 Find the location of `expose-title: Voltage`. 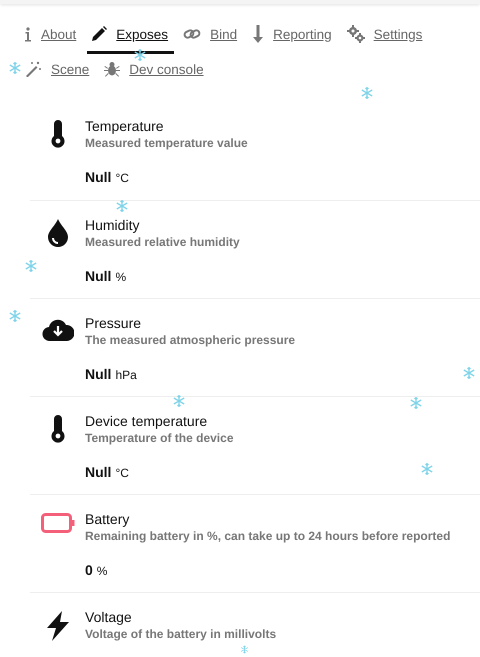

expose-title: Voltage is located at coordinates (109, 617).